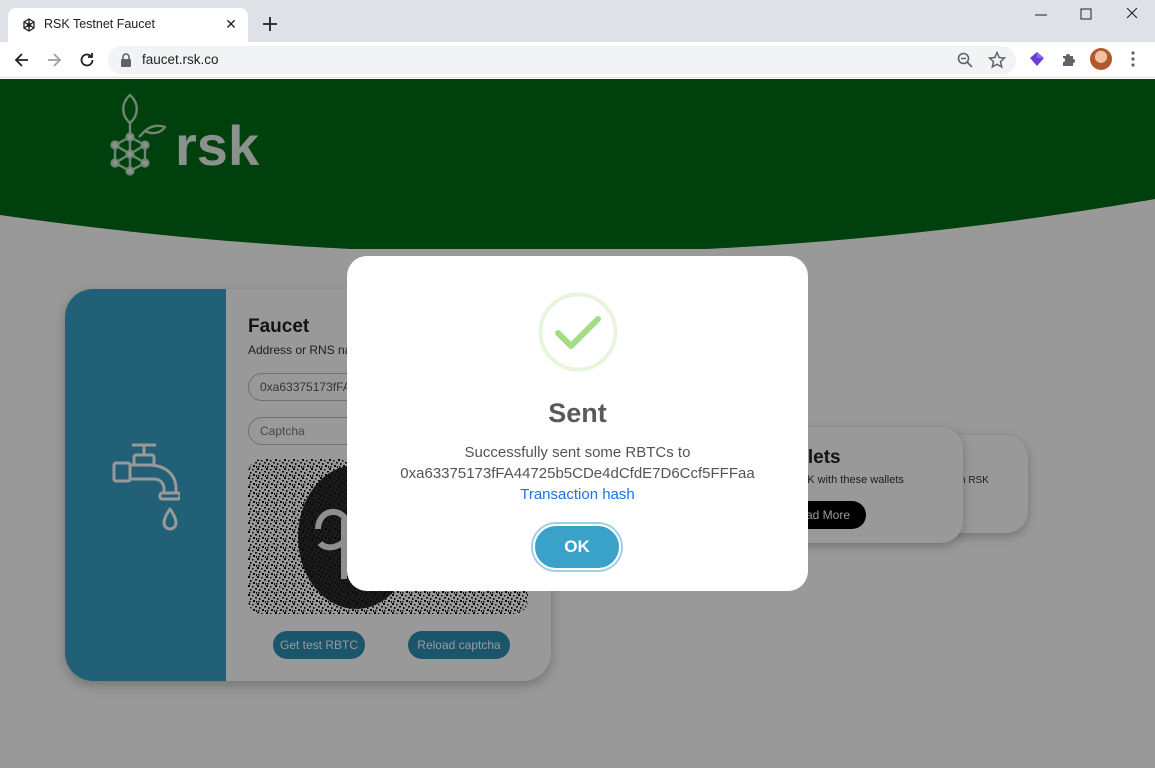 This screenshot has width=1155, height=768. Describe the element at coordinates (997, 60) in the screenshot. I see `bookmark-star-icon` at that location.